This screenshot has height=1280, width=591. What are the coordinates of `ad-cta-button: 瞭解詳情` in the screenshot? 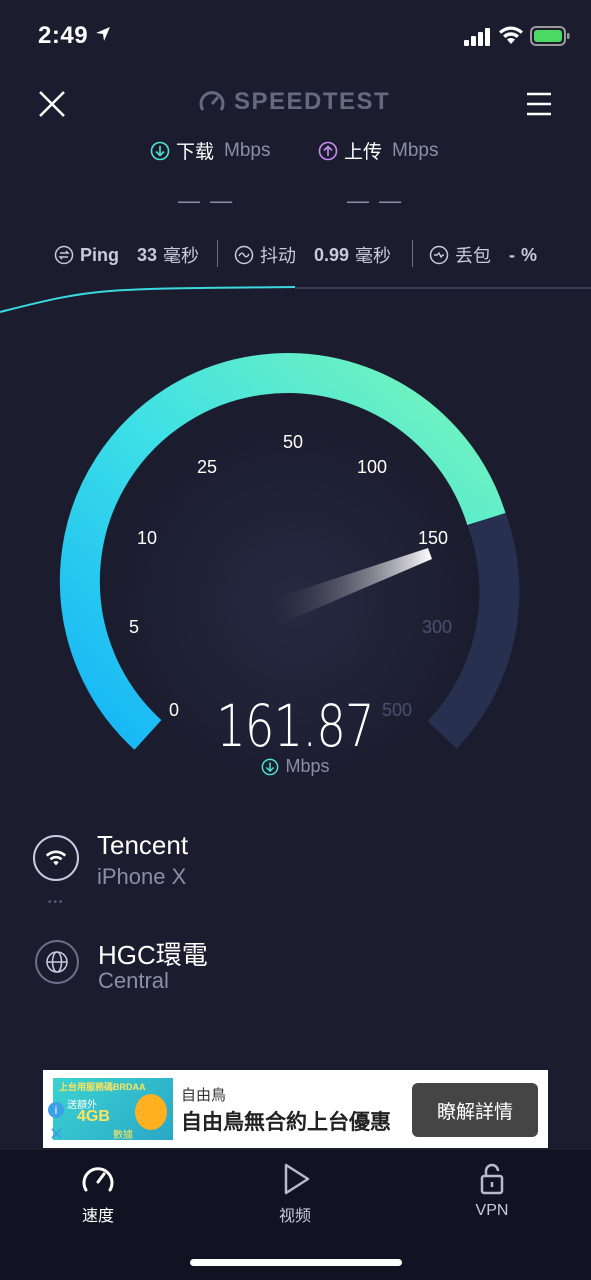 It's located at (475, 1110).